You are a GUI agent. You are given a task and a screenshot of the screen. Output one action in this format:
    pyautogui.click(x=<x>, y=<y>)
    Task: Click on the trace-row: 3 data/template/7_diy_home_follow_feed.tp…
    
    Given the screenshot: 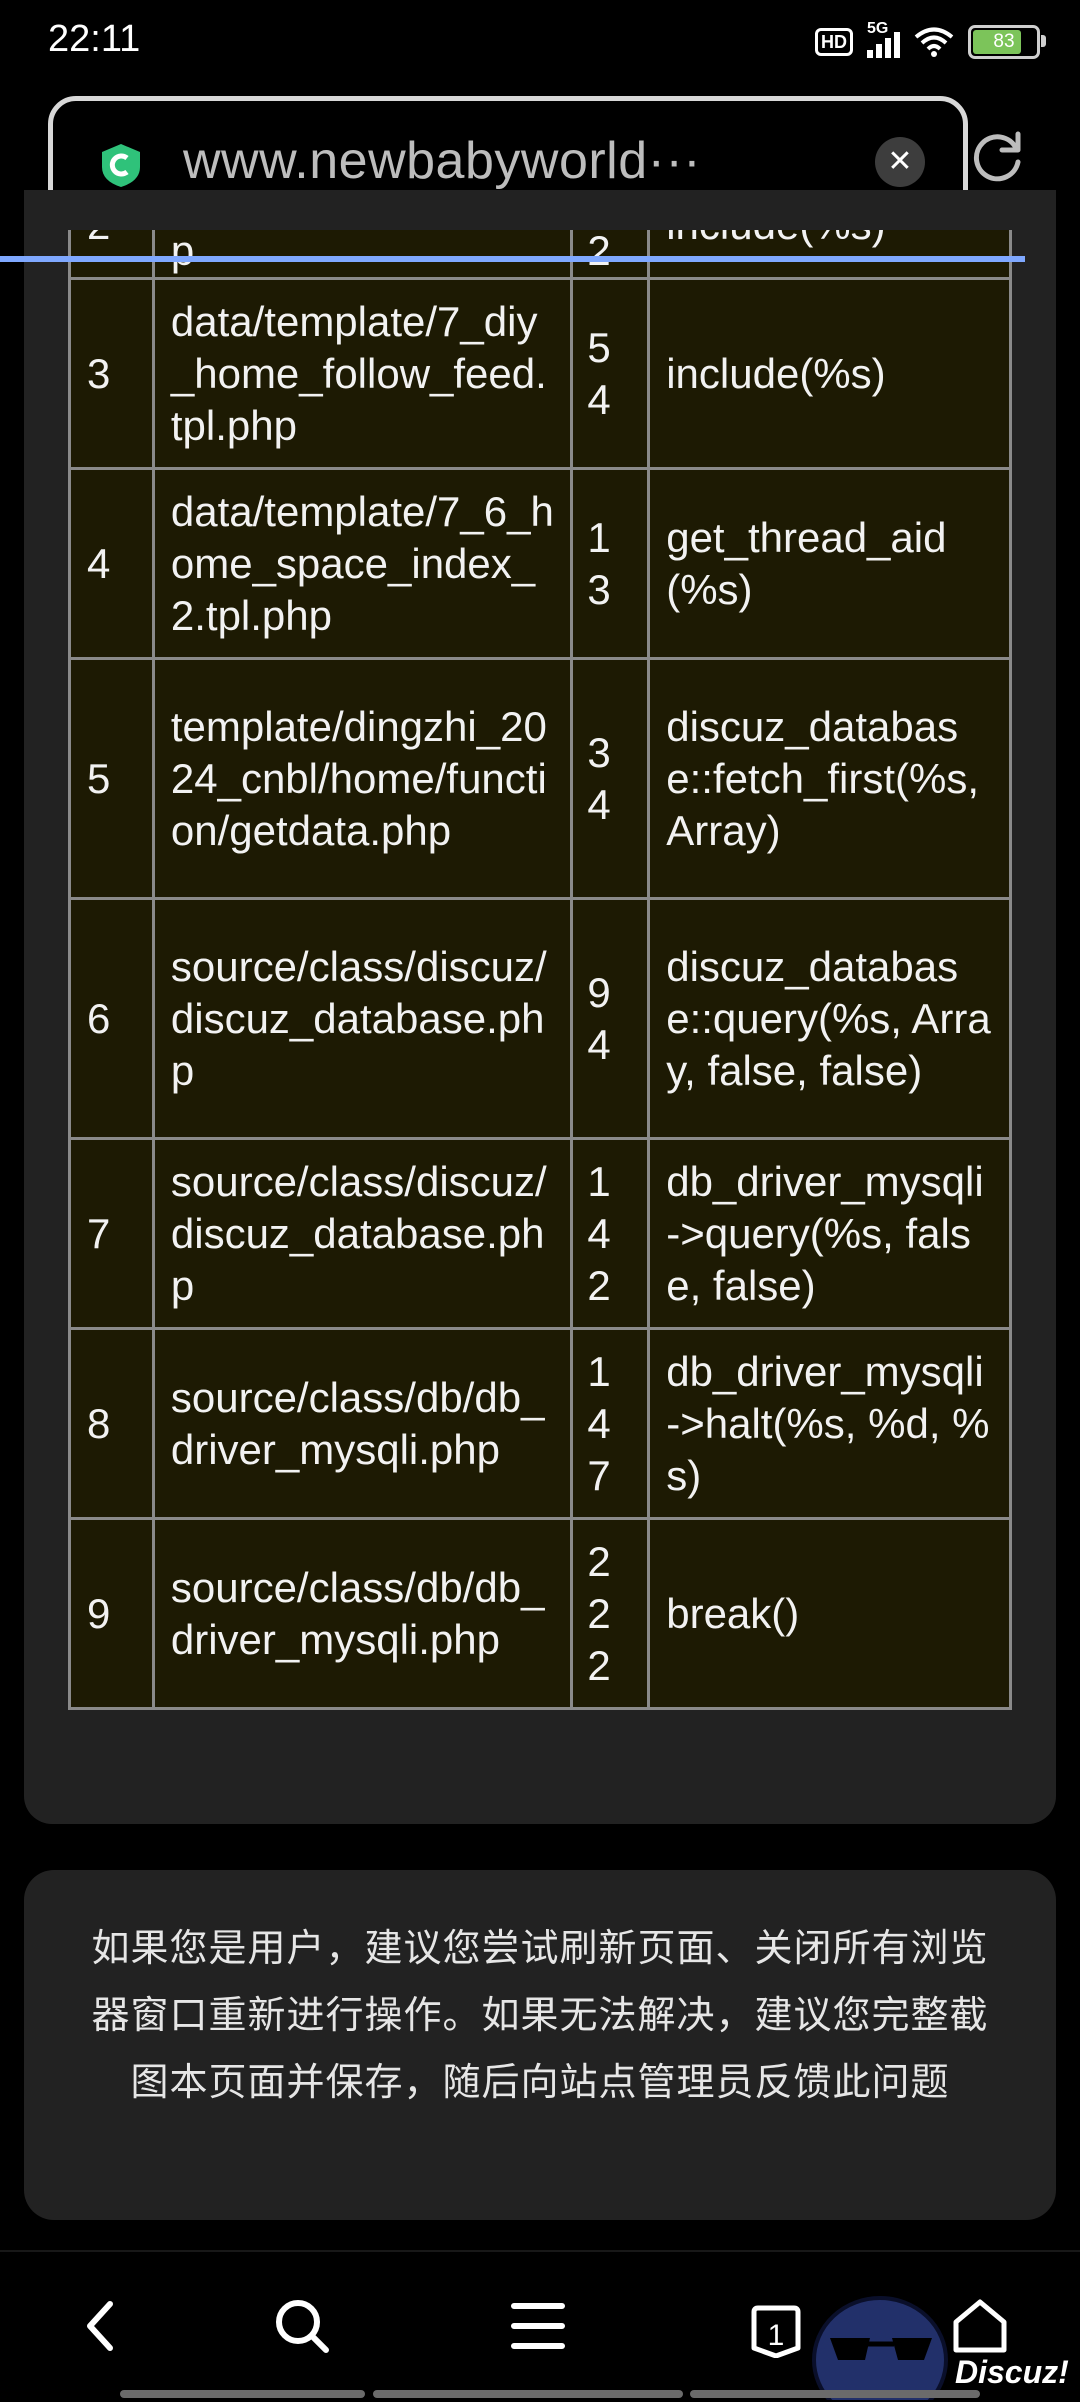 What is the action you would take?
    pyautogui.click(x=540, y=373)
    